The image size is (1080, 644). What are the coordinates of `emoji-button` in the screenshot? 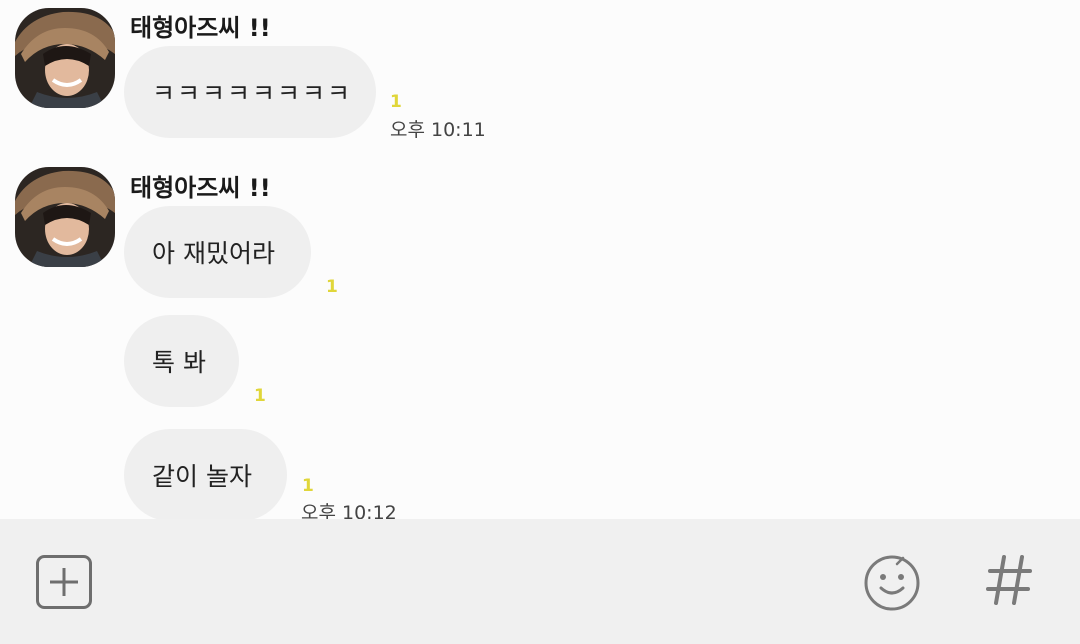 It's located at (892, 583).